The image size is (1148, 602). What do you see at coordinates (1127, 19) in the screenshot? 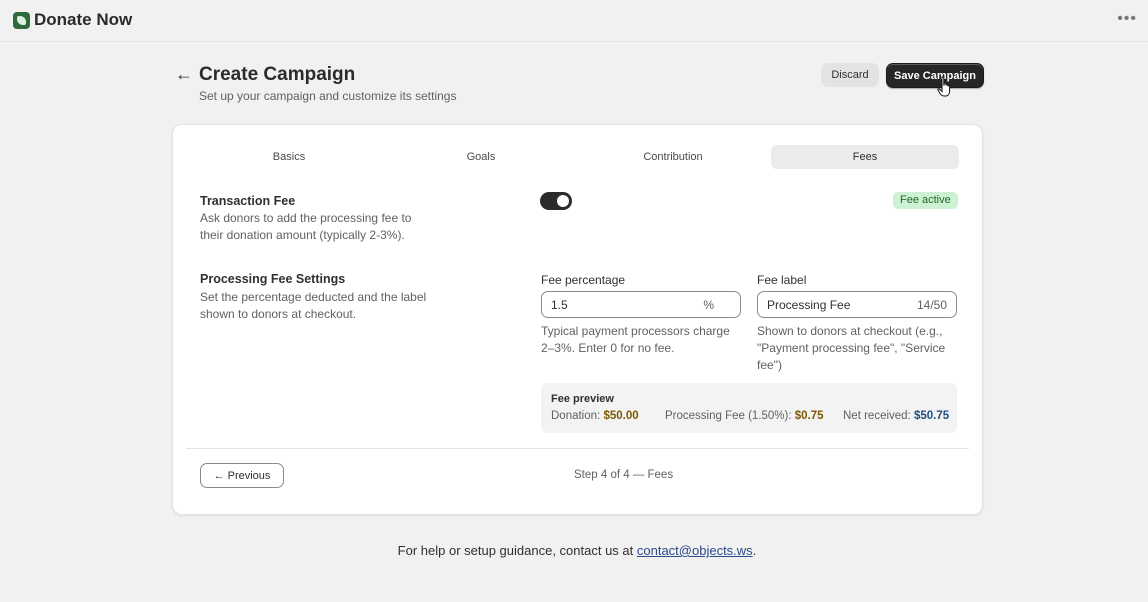
I see `more-horizontal-icon: •••` at bounding box center [1127, 19].